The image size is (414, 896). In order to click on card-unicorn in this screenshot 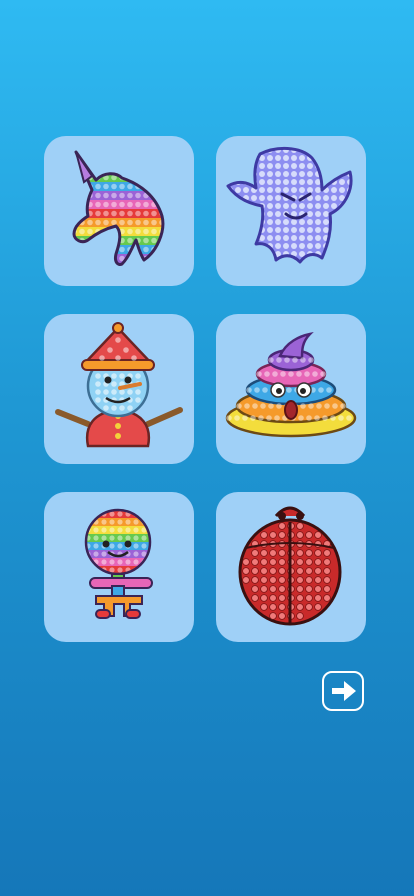, I will do `click(119, 211)`.